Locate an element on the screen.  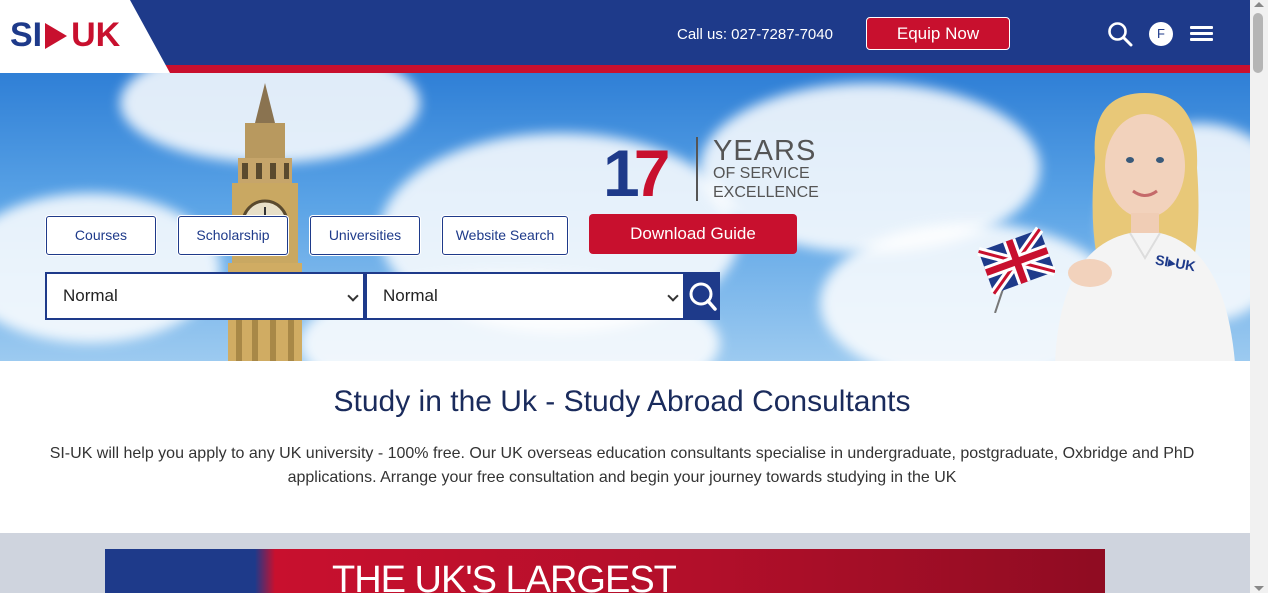
promo-banner: THE UK'S LARGEST is located at coordinates (605, 571).